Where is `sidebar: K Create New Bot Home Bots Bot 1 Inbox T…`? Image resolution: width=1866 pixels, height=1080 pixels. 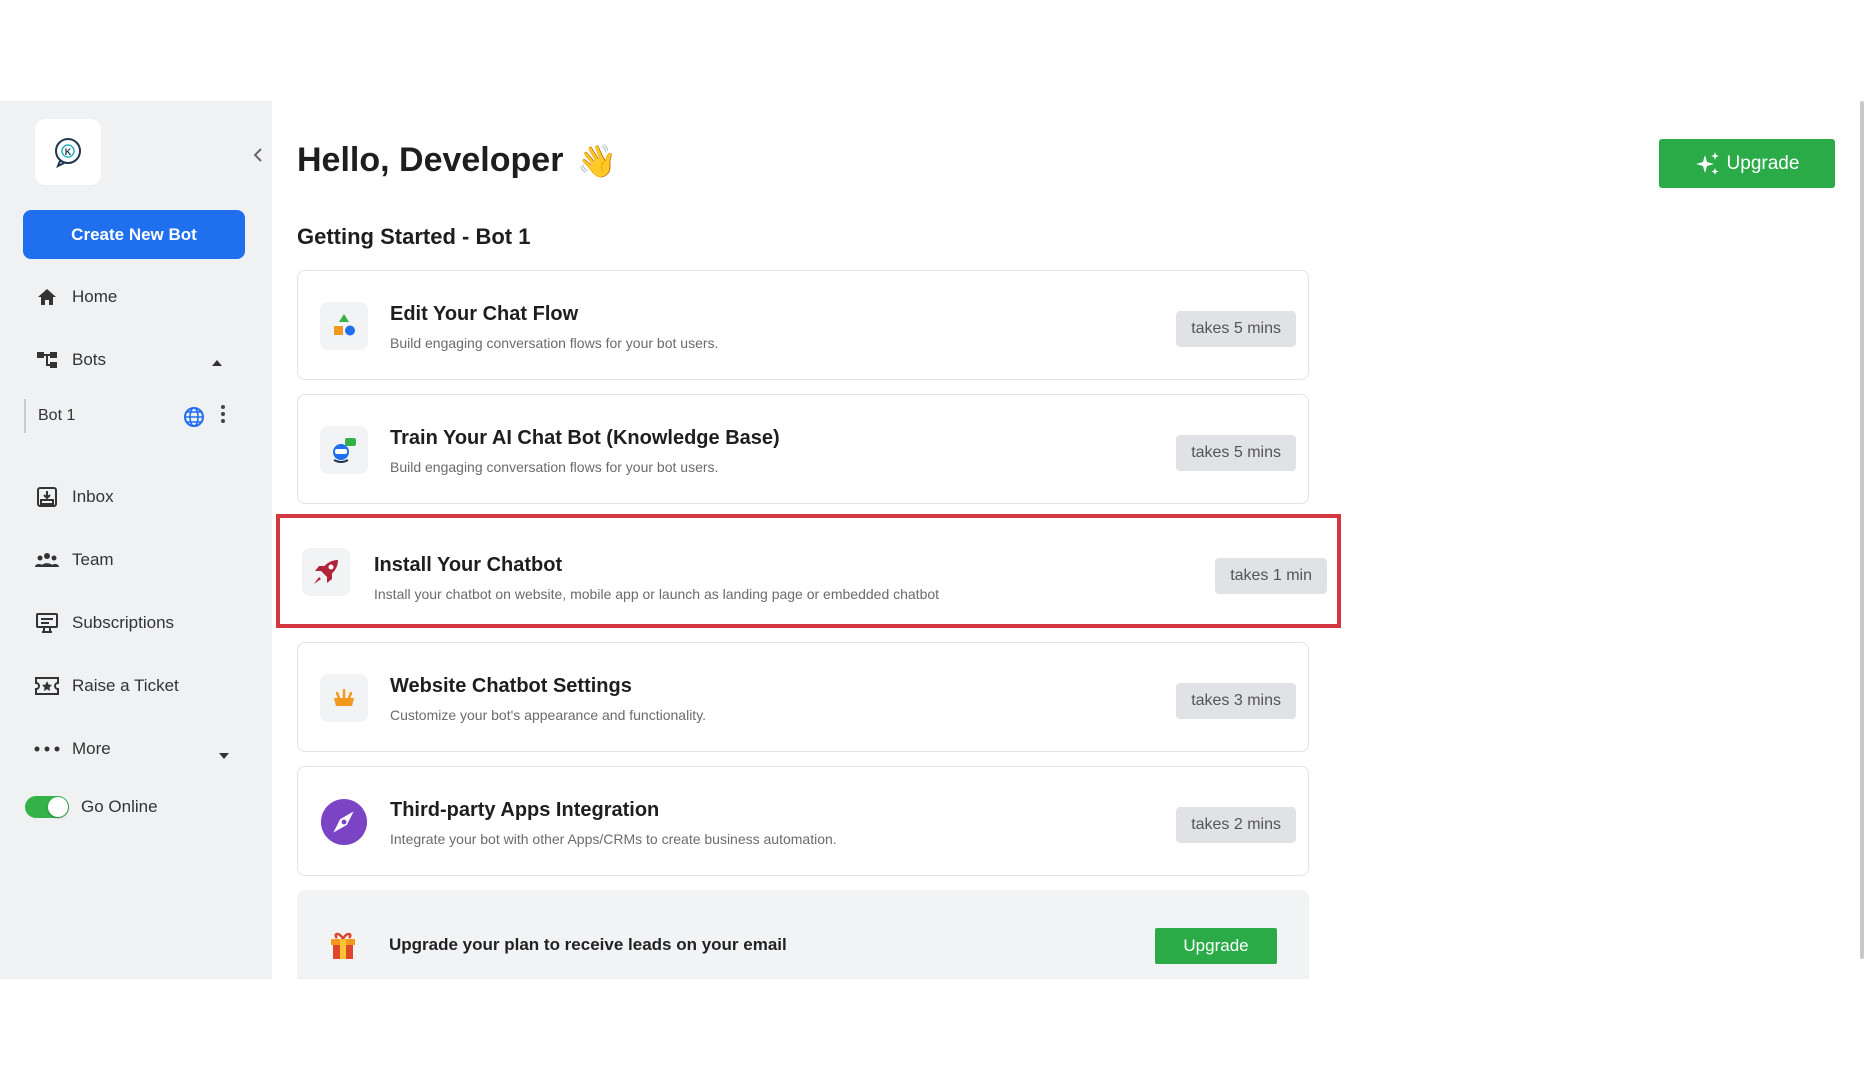
sidebar: K Create New Bot Home Bots Bot 1 Inbox T… is located at coordinates (136, 540).